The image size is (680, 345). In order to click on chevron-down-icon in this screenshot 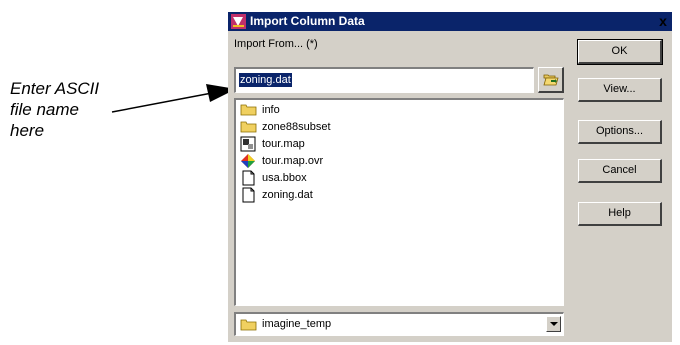, I will do `click(553, 324)`.